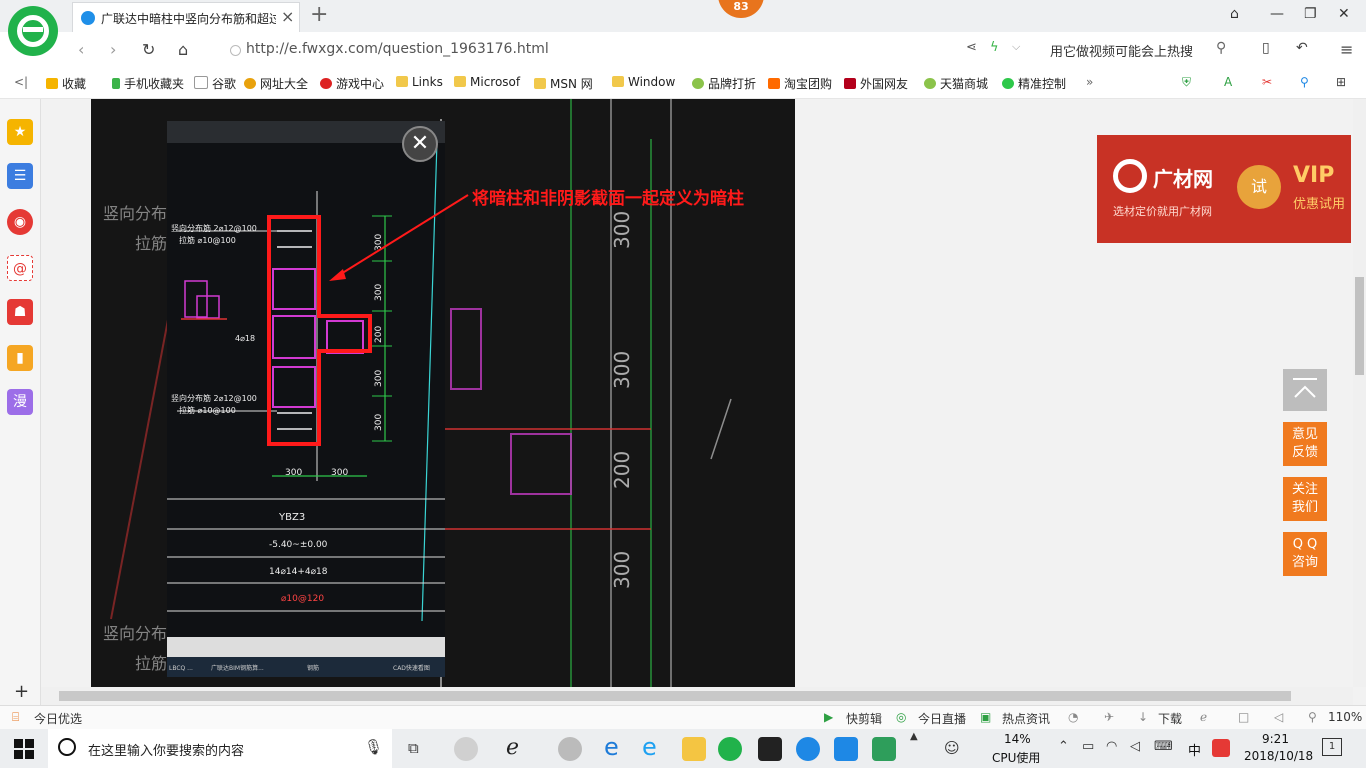 This screenshot has width=1366, height=768. Describe the element at coordinates (1111, 746) in the screenshot. I see `wifi-icon: ◠` at that location.